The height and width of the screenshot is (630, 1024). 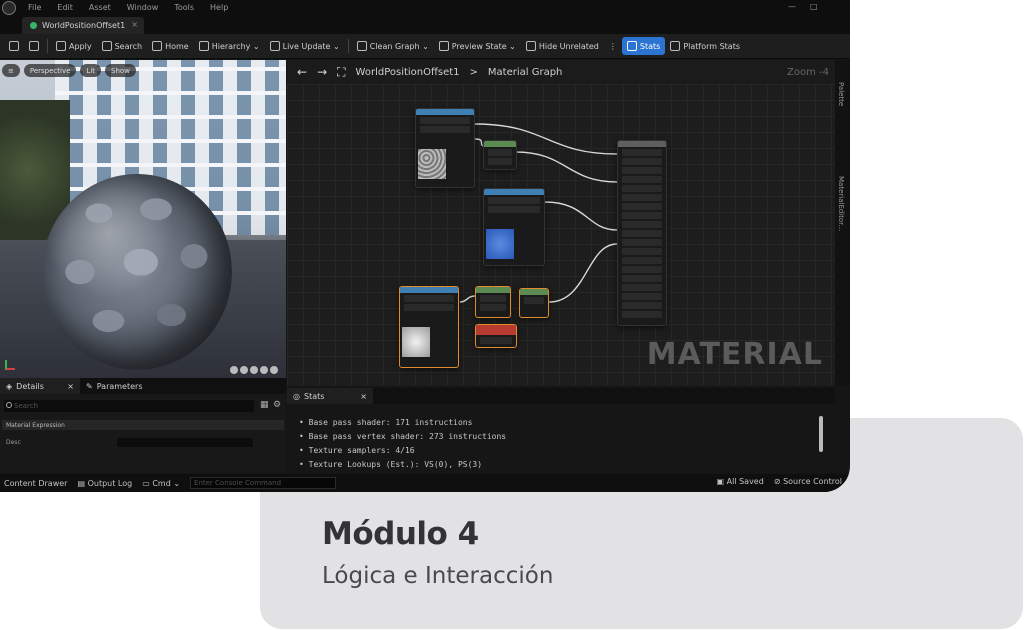 I want to click on browse-icon, so click(x=34, y=46).